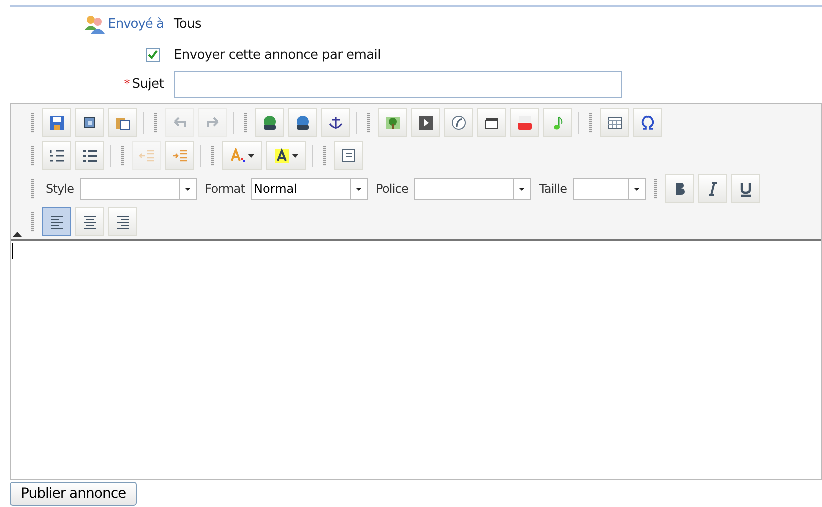 This screenshot has height=507, width=822. I want to click on unlink-button, so click(302, 122).